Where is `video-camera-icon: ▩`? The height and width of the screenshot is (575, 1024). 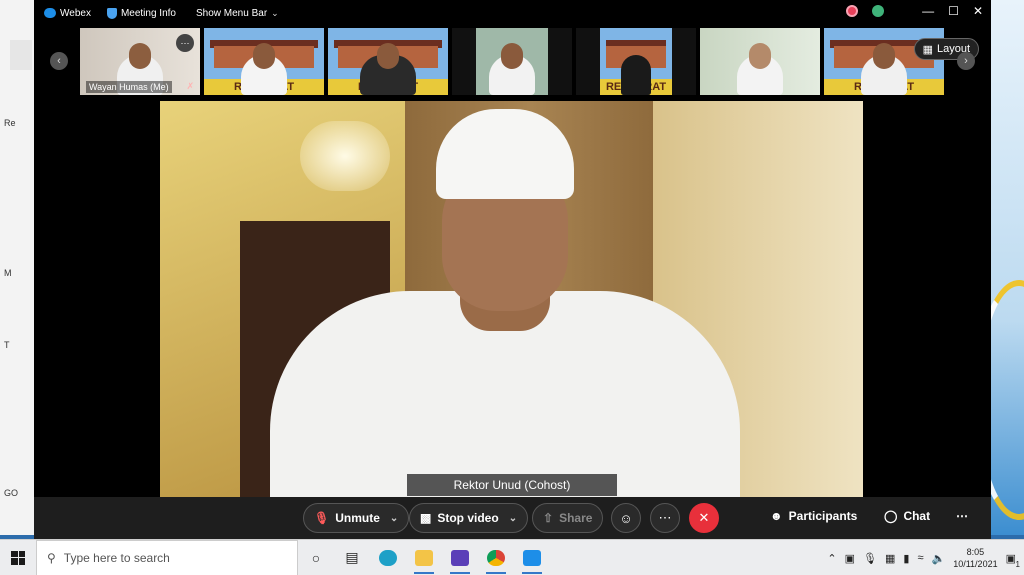 video-camera-icon: ▩ is located at coordinates (426, 518).